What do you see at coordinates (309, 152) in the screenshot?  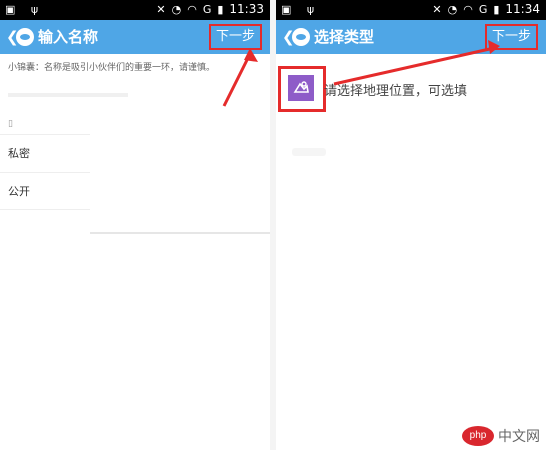 I see `faint-placeholder` at bounding box center [309, 152].